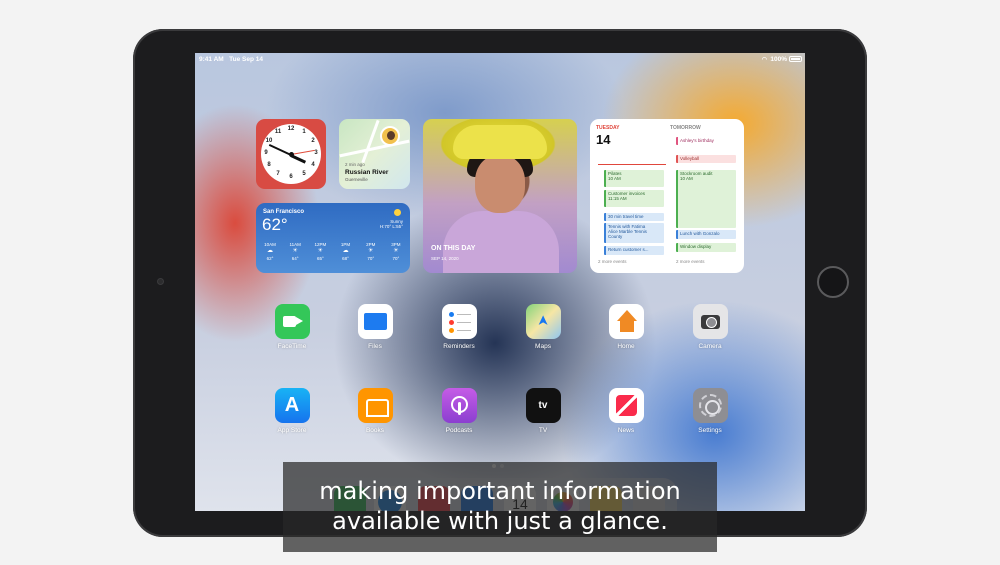 The width and height of the screenshot is (1000, 565). I want to click on app-podcasts: Podcasts, so click(459, 411).